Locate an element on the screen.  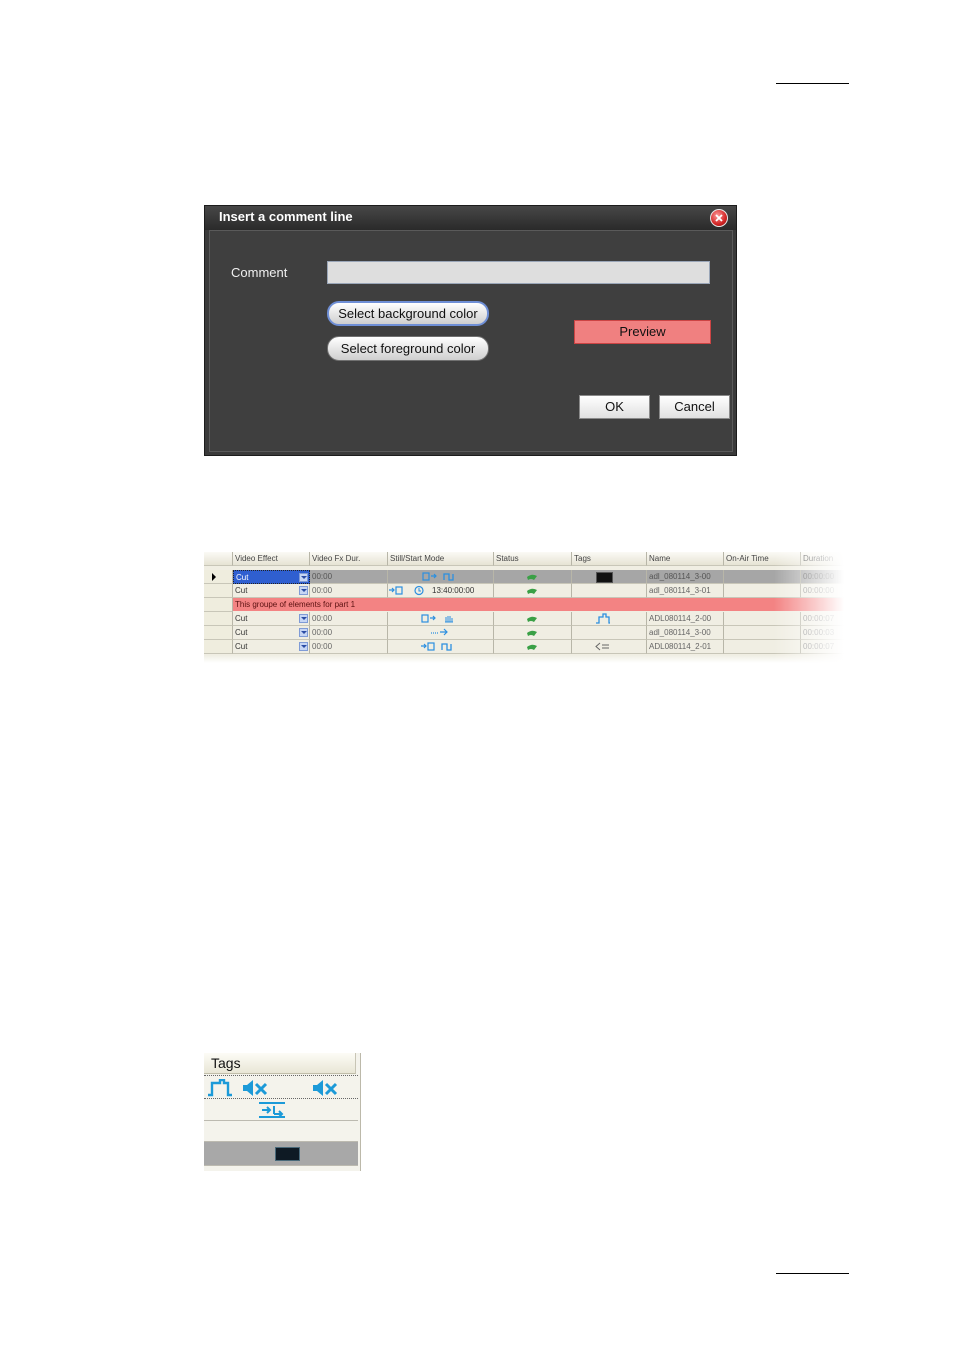
duration-cell: 00:00:03 is located at coordinates (822, 633).